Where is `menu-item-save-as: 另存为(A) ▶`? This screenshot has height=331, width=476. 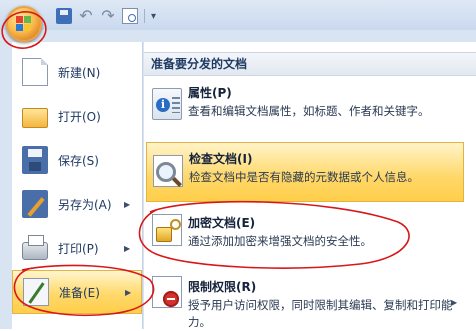 menu-item-save-as: 另存为(A) ▶ is located at coordinates (77, 204).